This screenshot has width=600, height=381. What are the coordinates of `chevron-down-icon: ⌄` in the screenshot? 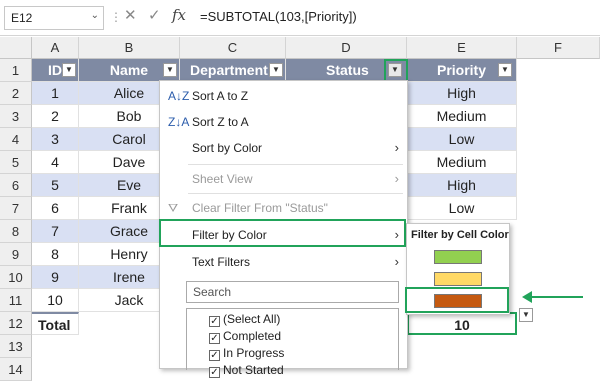 It's located at (95, 15).